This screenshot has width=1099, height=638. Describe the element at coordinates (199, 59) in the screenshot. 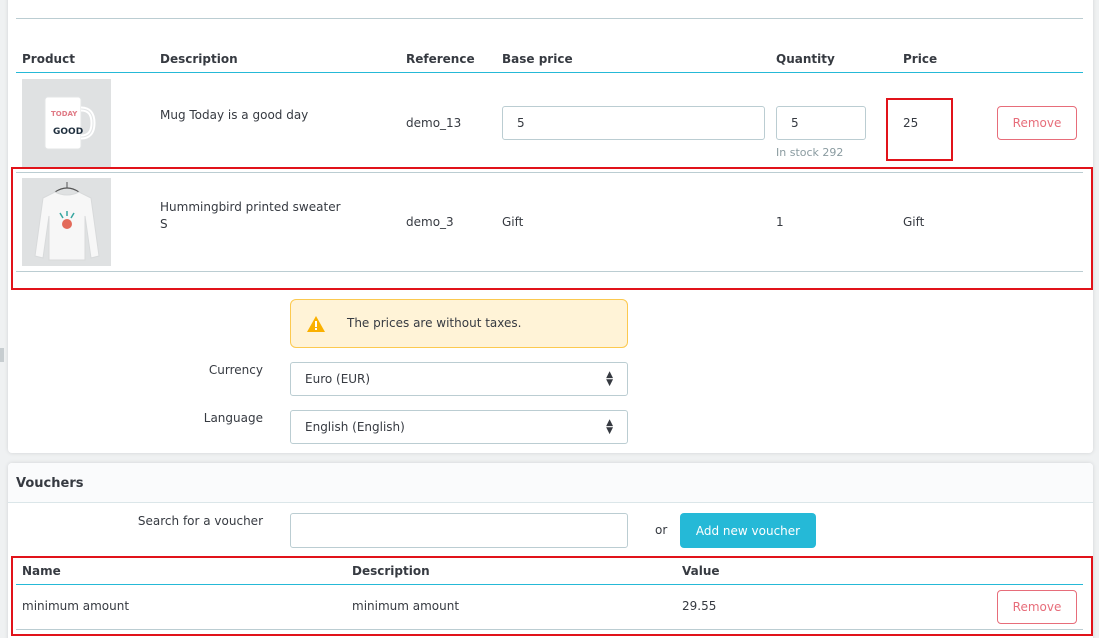

I see `header-description: Description` at that location.